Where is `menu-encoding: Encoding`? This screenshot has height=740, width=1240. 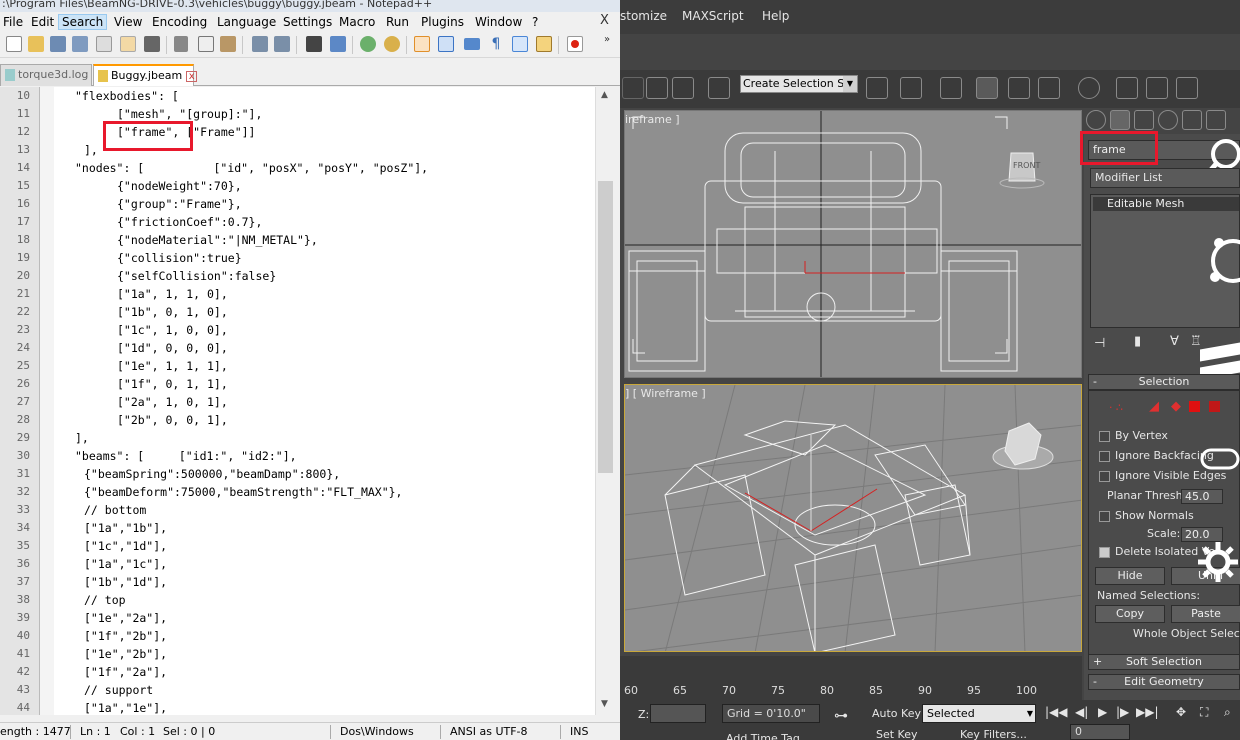
menu-encoding: Encoding is located at coordinates (179, 22).